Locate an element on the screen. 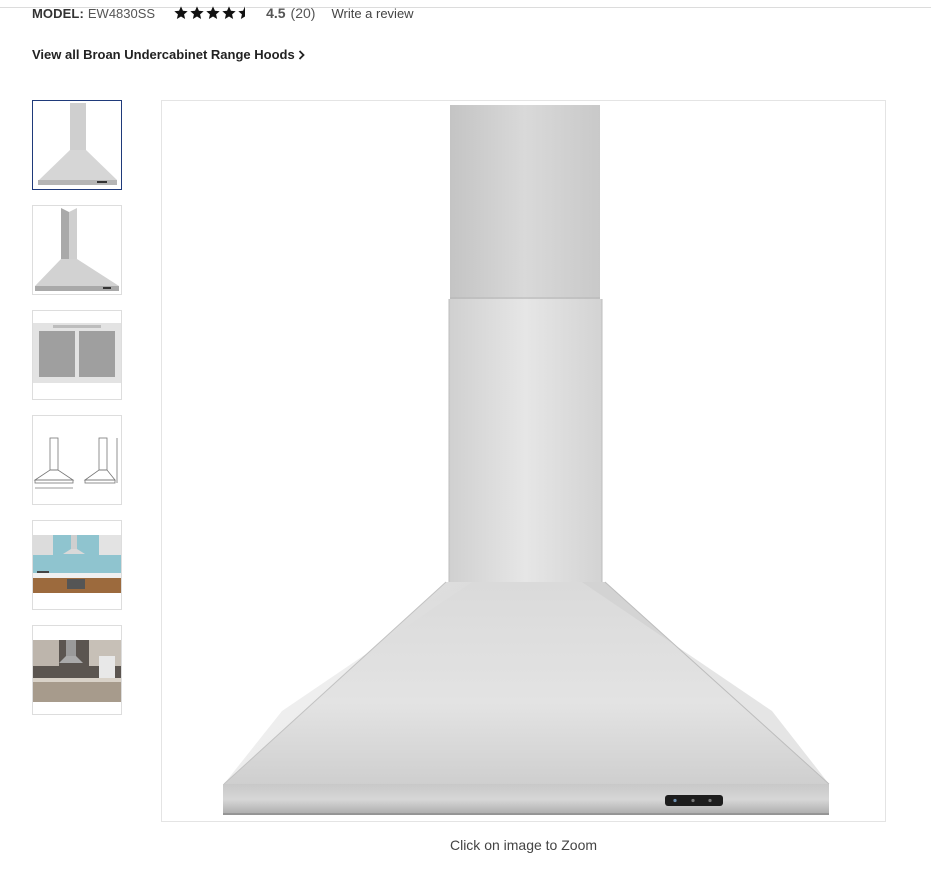 The image size is (931, 871). thumbnail-front-view is located at coordinates (77, 145).